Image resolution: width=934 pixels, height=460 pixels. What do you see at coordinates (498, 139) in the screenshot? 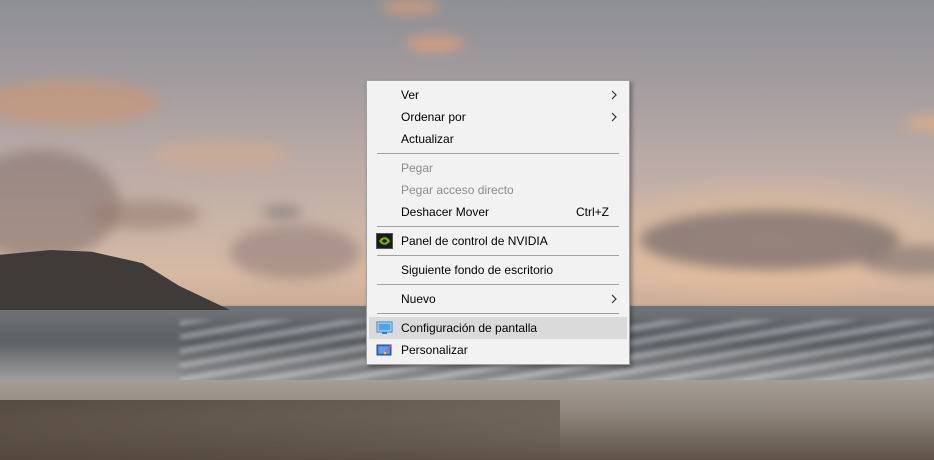
I see `menu-item-actualizar: Actualizar` at bounding box center [498, 139].